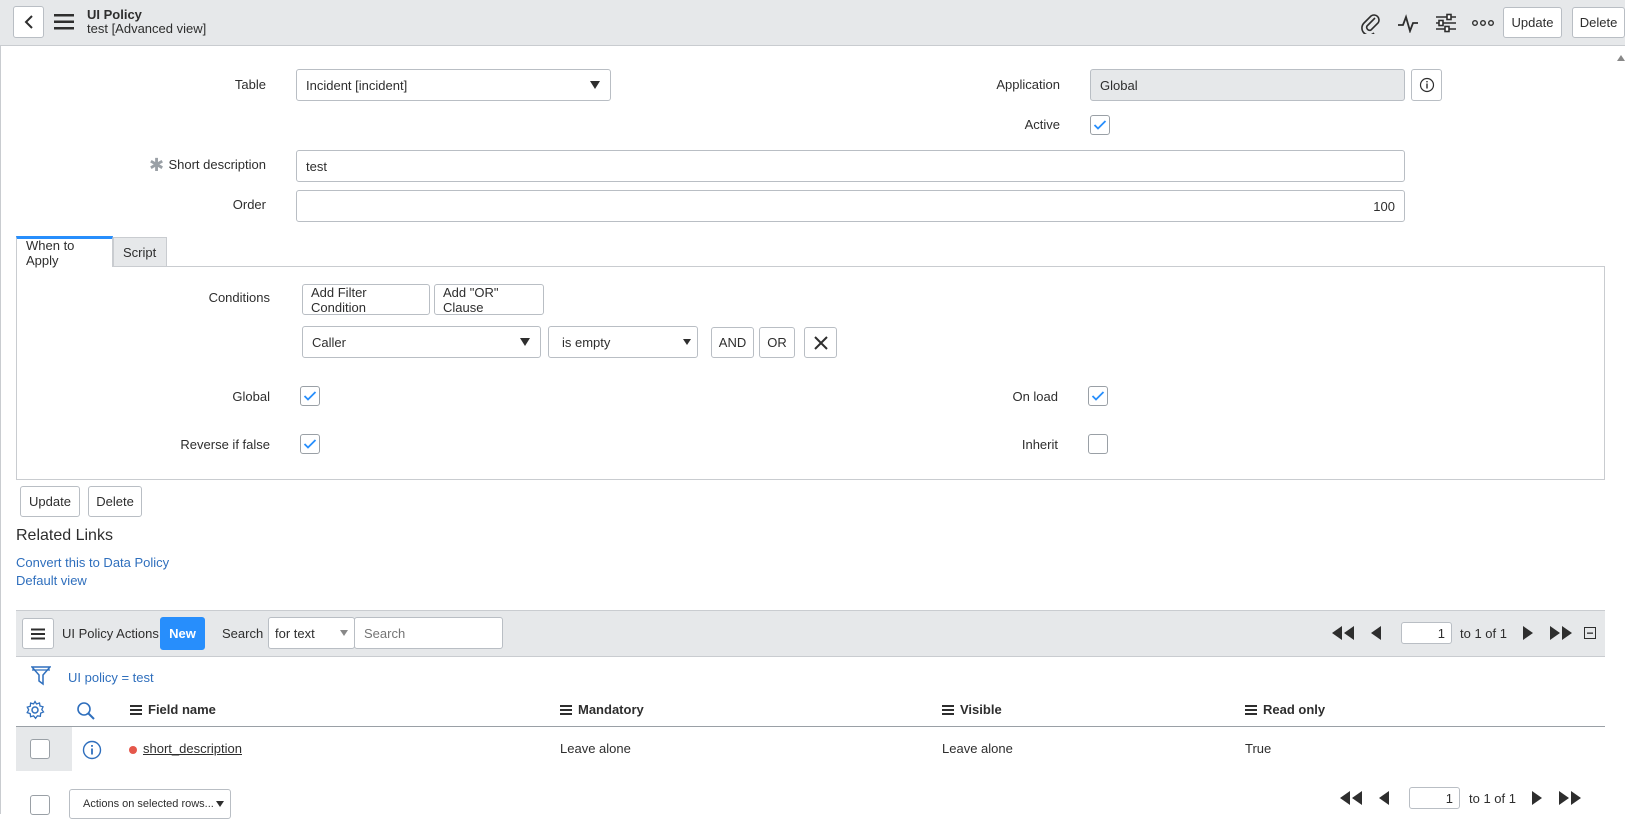 The width and height of the screenshot is (1625, 819). Describe the element at coordinates (1351, 798) in the screenshot. I see `footer-first-page-icon` at that location.